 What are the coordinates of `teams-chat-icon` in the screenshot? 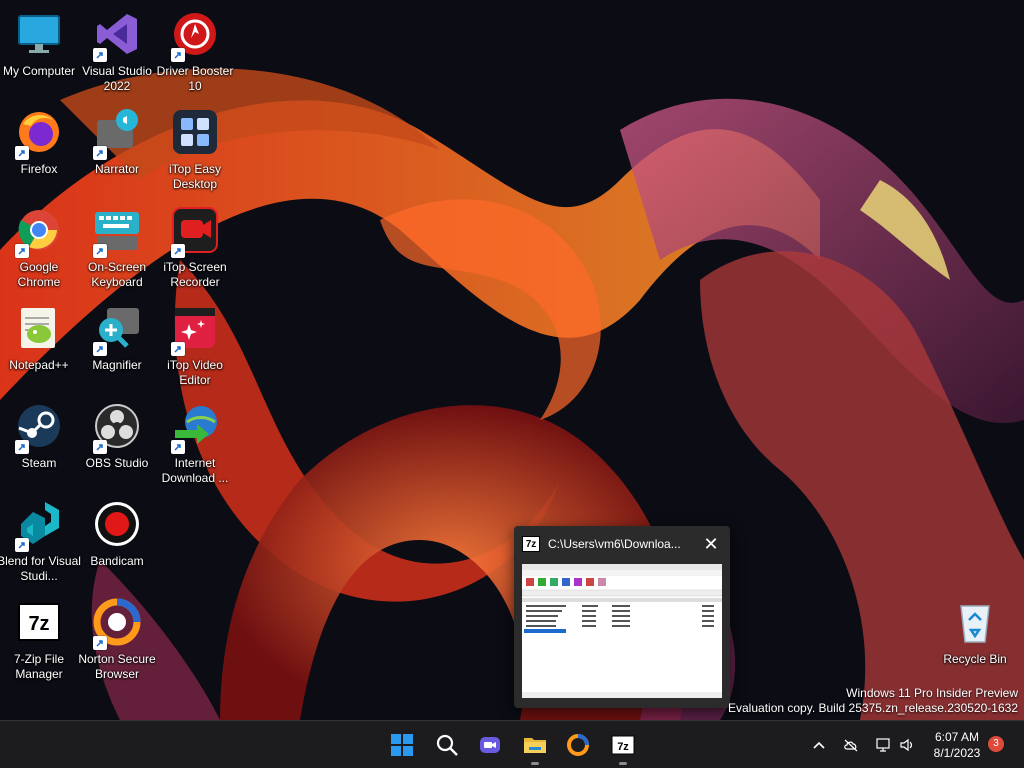 It's located at (490, 745).